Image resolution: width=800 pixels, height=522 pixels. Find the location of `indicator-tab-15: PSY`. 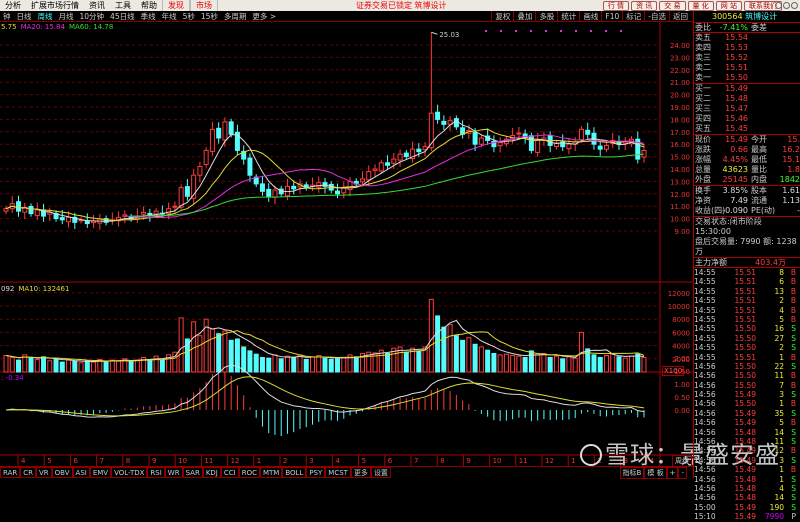

indicator-tab-15: PSY is located at coordinates (316, 472).